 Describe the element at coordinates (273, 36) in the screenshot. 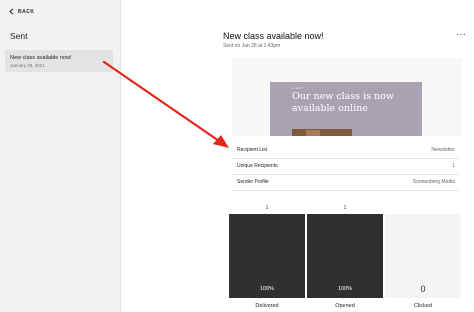

I see `page-title: New class available now!` at that location.